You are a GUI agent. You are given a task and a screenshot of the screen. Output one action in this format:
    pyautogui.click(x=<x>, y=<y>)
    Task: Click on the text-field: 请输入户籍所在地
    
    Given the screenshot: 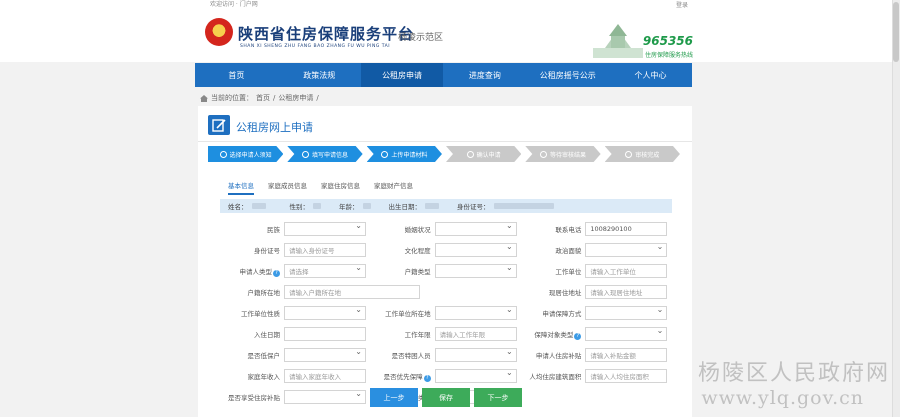 What is the action you would take?
    pyautogui.click(x=352, y=292)
    